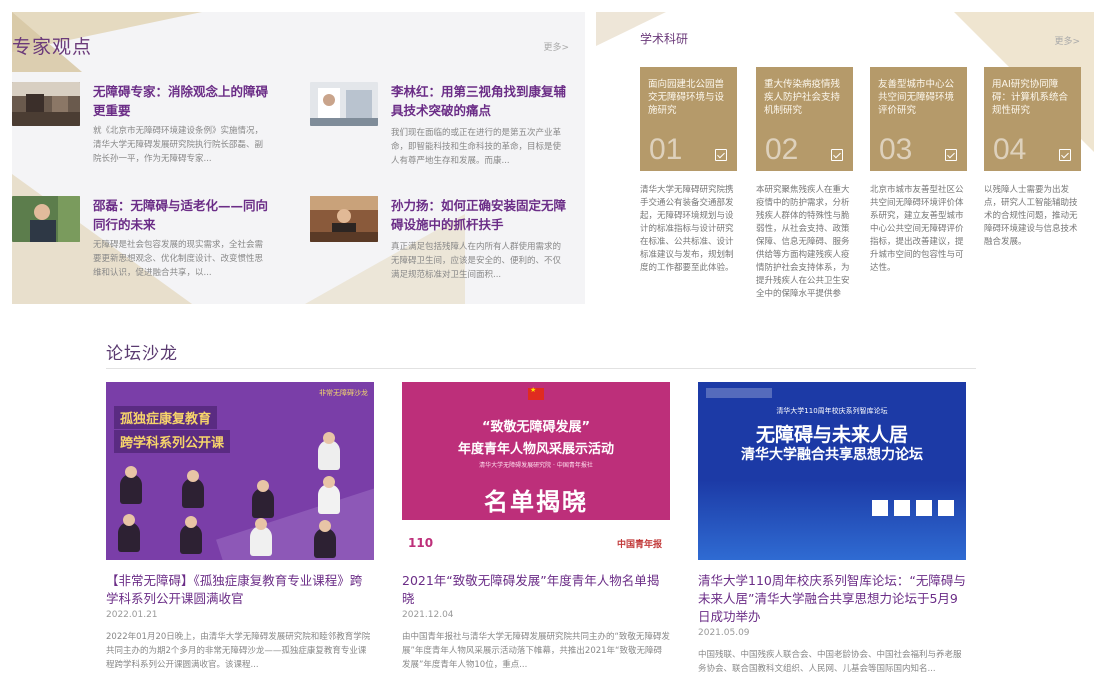 Image resolution: width=1106 pixels, height=694 pixels. I want to click on research-card: 友善型城市中心公共空间无障碍环境评价研究 03, so click(918, 119).